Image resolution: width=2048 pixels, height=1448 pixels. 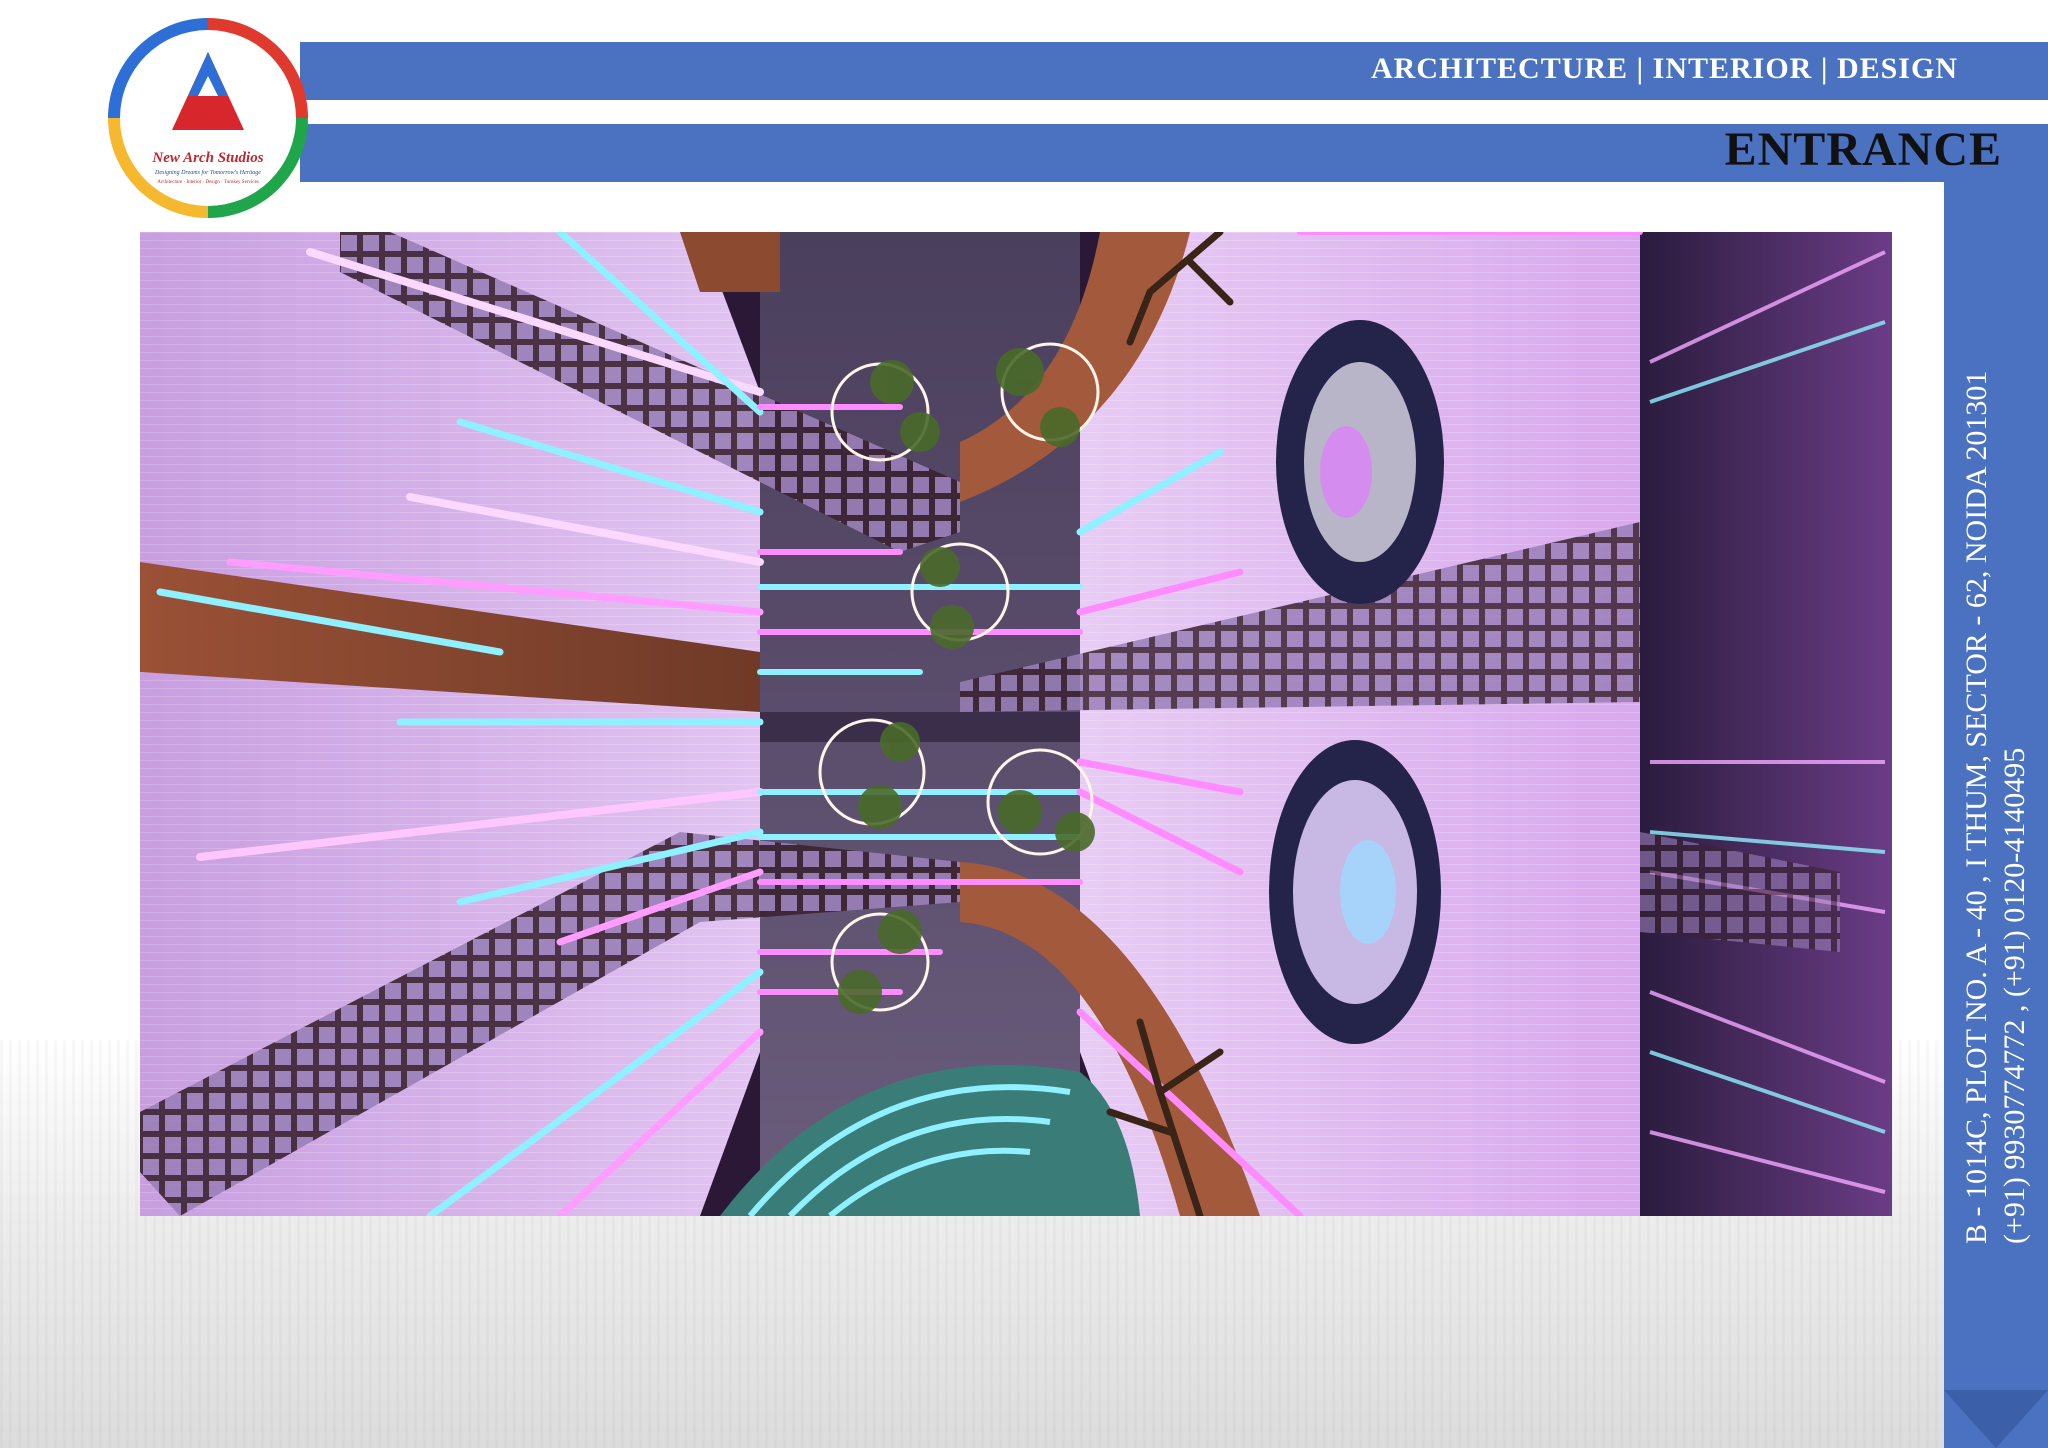 I want to click on logo-name: New Arch Studios, so click(x=208, y=158).